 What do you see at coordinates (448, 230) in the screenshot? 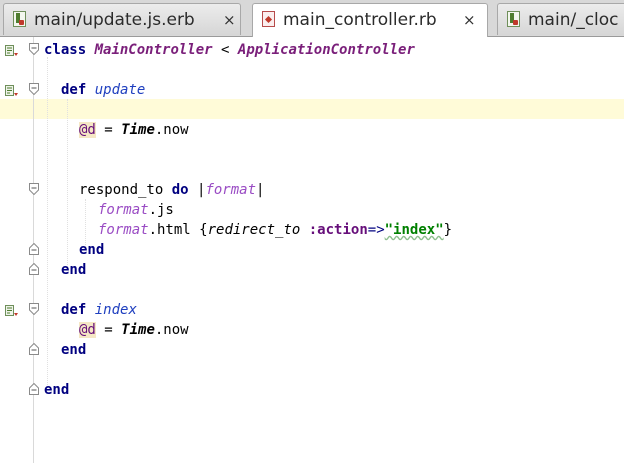
I see `brace: }` at bounding box center [448, 230].